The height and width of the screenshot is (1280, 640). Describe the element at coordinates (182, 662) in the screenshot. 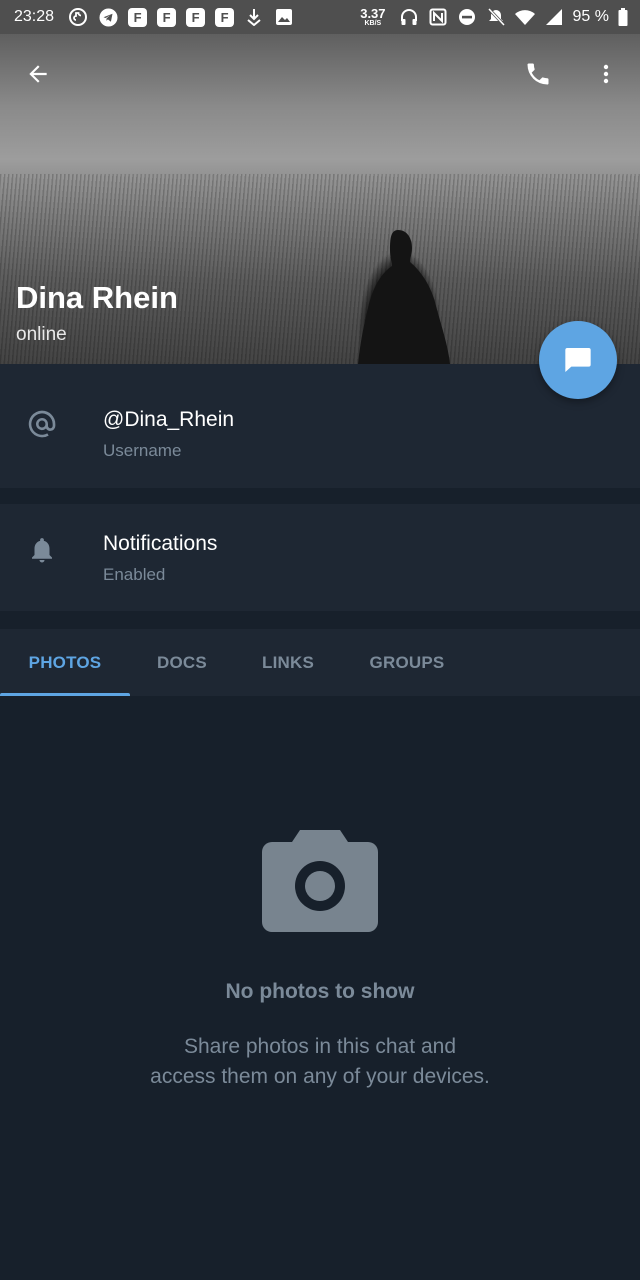

I see `tab-docs: DOCS` at that location.